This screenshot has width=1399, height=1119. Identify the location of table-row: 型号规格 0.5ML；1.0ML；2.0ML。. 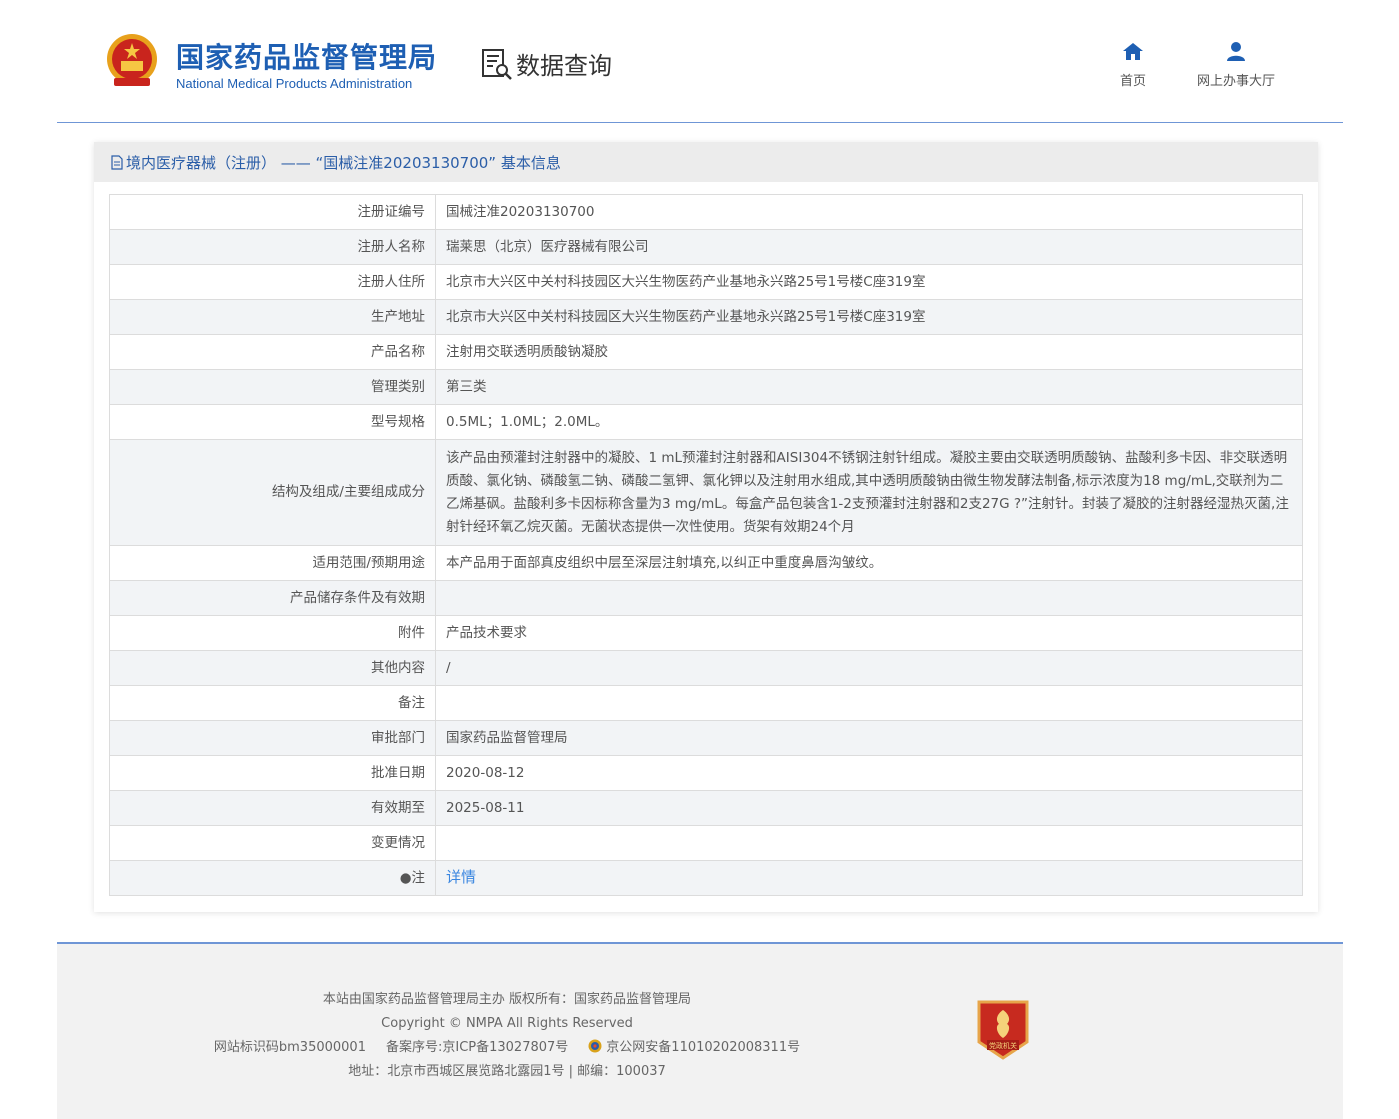
(706, 422).